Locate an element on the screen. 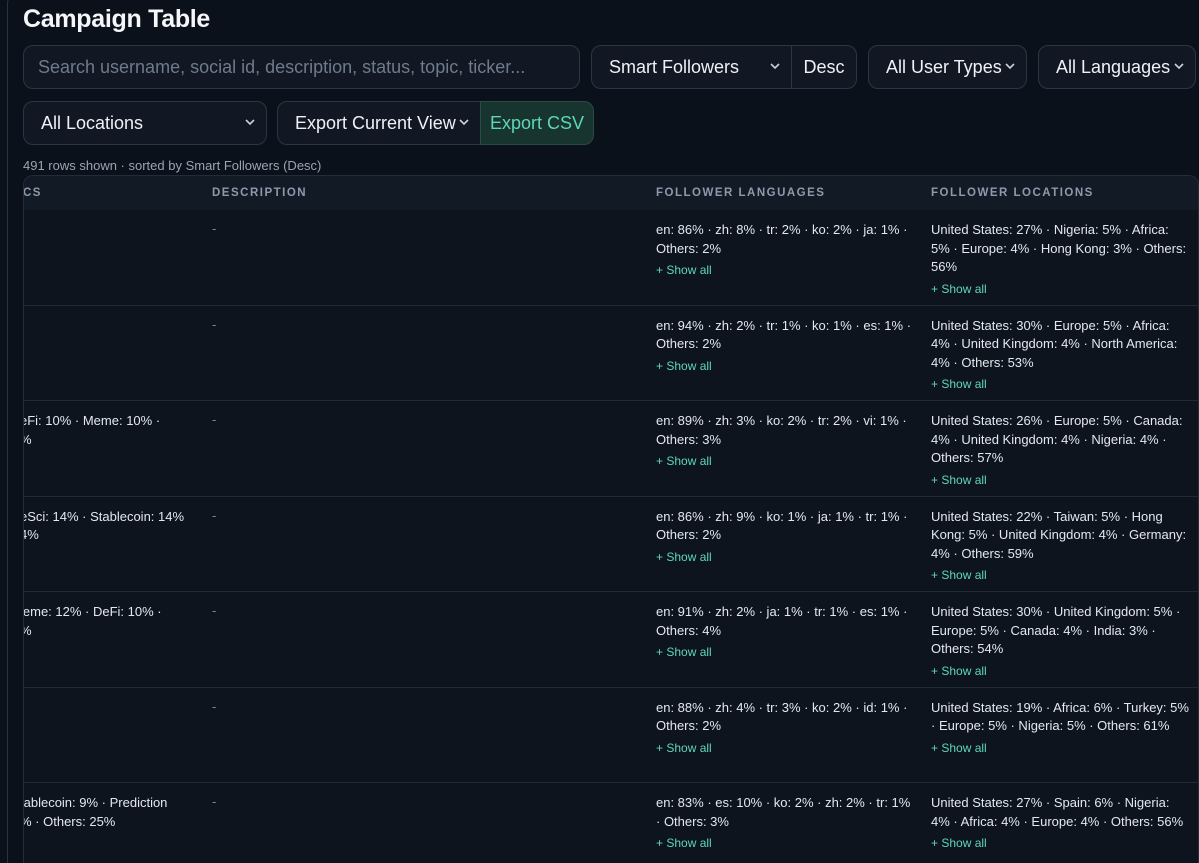  topics-cell: eFi: 10% · Meme: 10% ·% is located at coordinates (111, 431).